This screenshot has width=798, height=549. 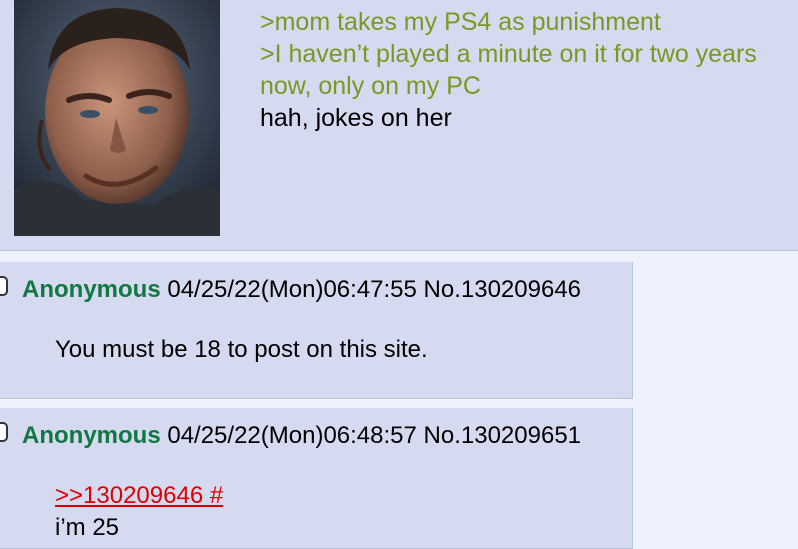 What do you see at coordinates (292, 289) in the screenshot?
I see `post-datetime: 04/25/22(Mon)06:47:55` at bounding box center [292, 289].